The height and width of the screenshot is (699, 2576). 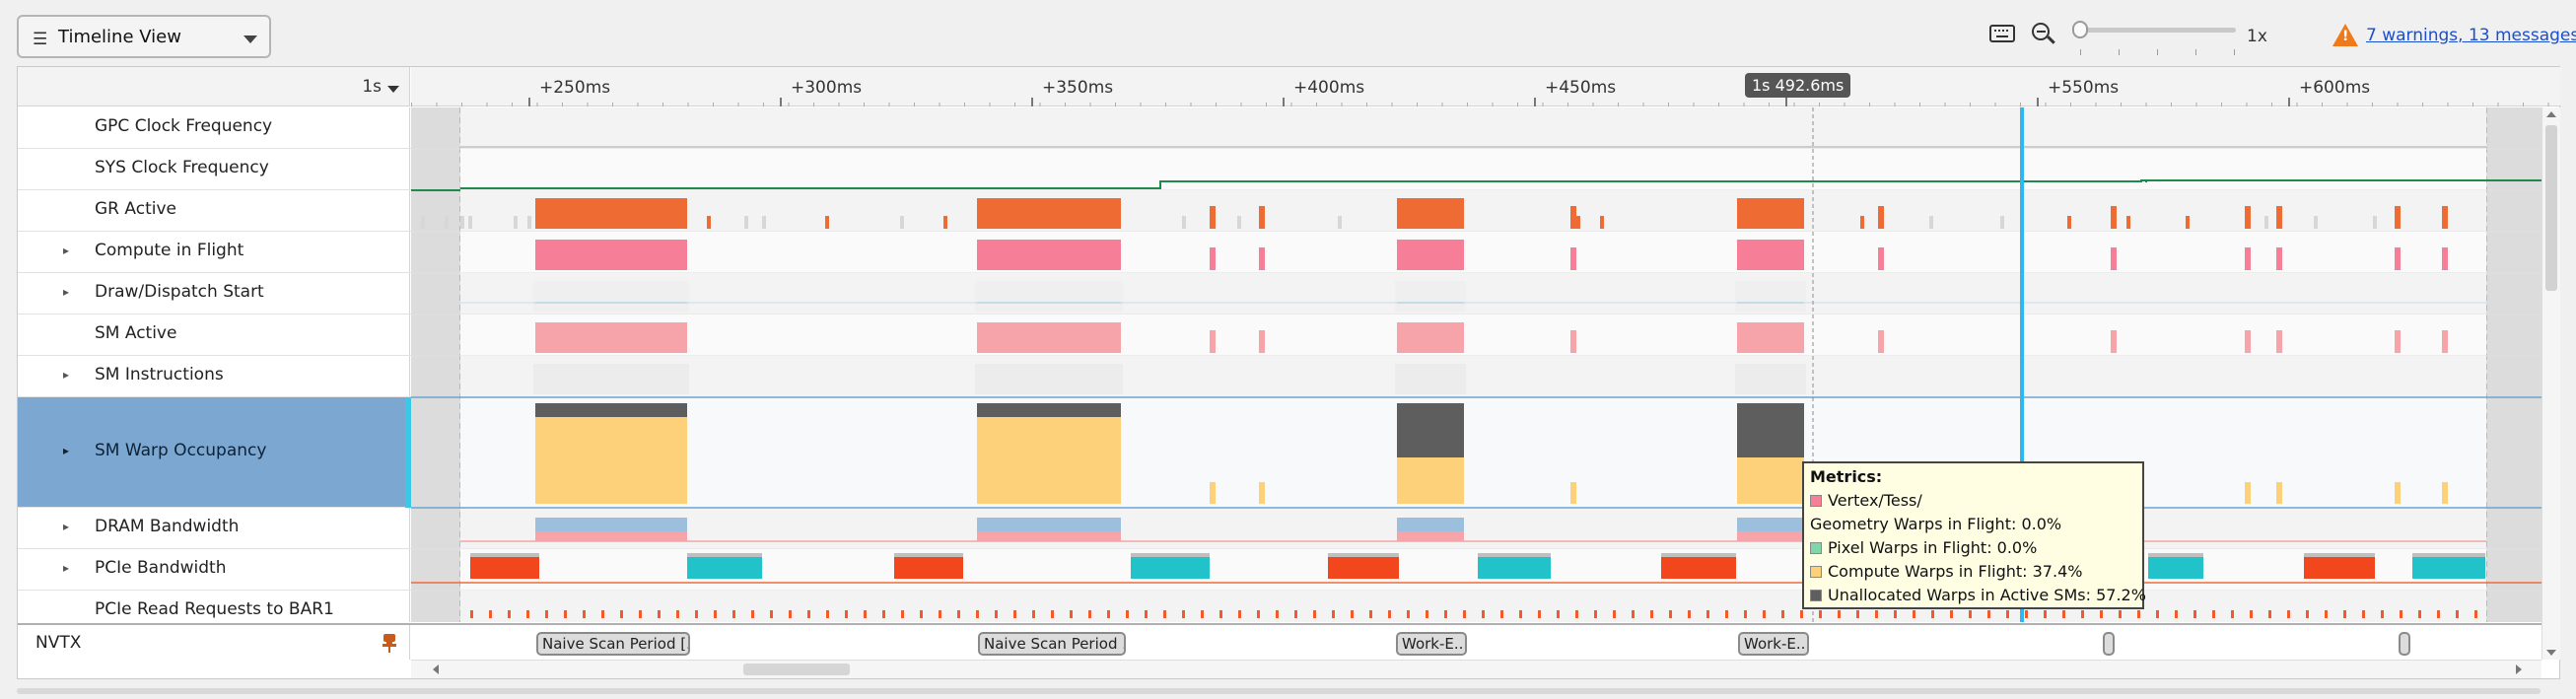 I want to click on row-label: PCIe Read Requests to BAR1, so click(x=214, y=606).